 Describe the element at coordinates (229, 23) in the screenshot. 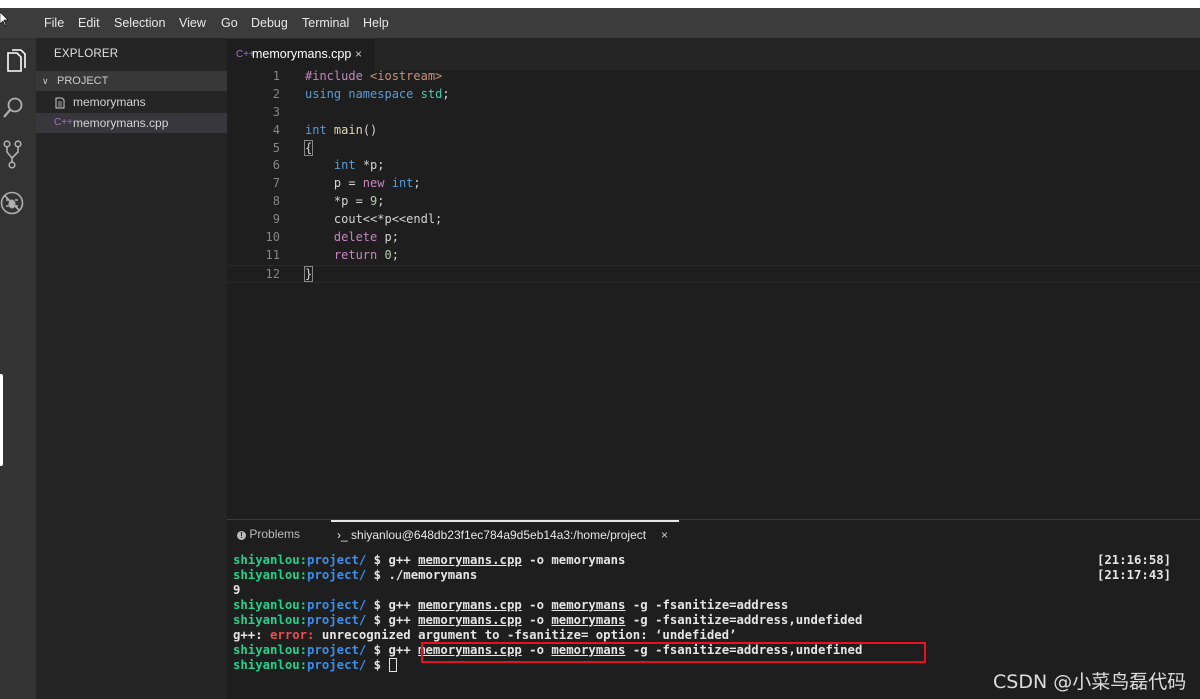

I see `menu-go: Go` at that location.